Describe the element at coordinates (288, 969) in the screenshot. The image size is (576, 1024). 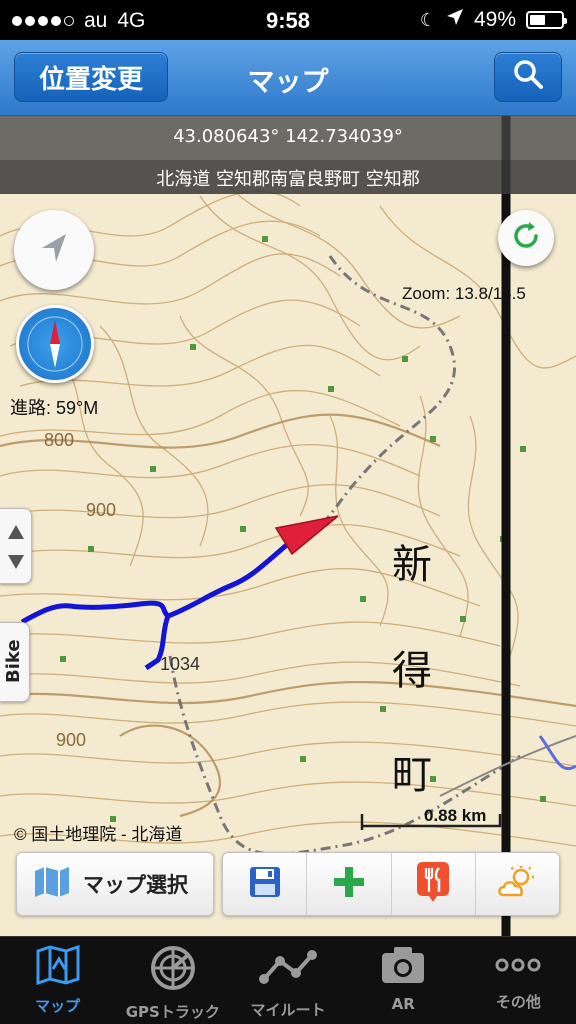
I see `route-icon` at that location.